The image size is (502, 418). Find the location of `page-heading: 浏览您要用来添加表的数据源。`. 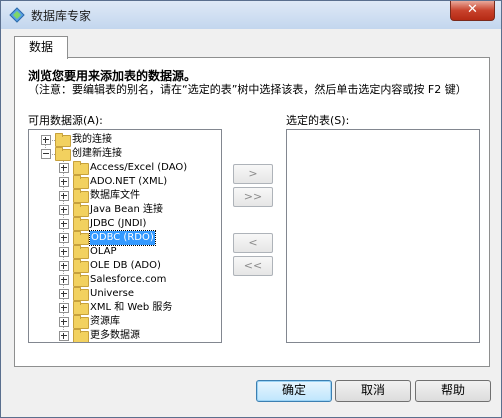

page-heading: 浏览您要用来添加表的数据源。 is located at coordinates (112, 76).